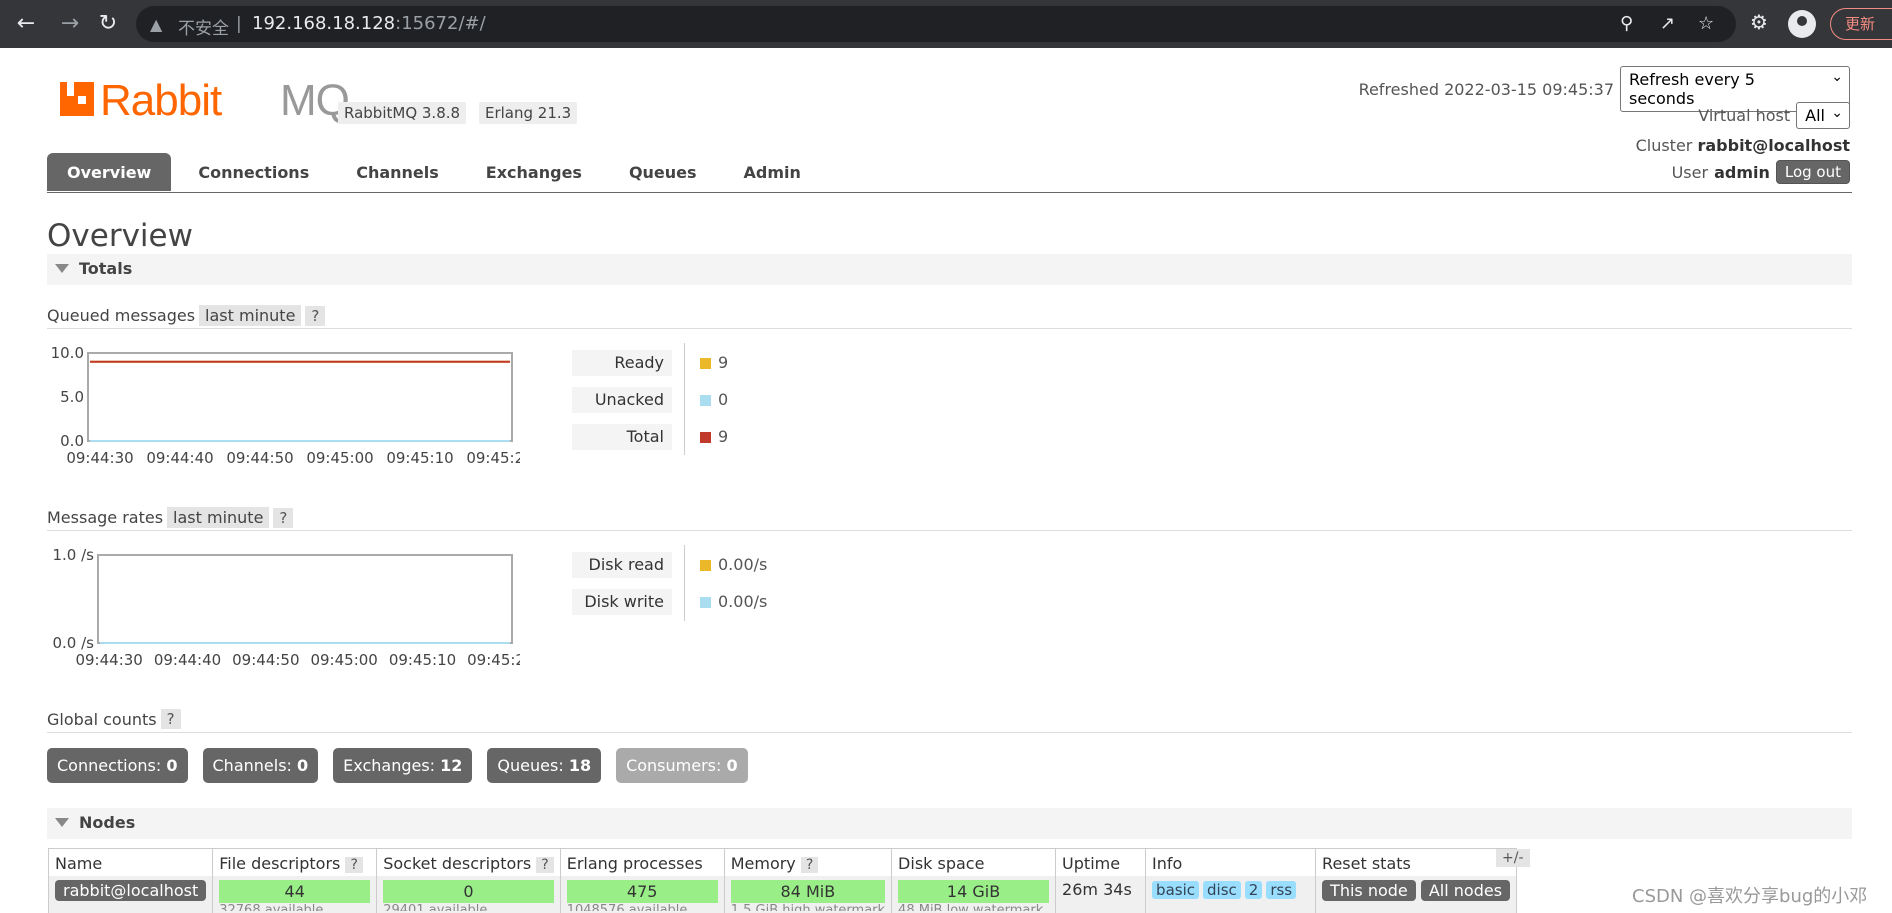 The height and width of the screenshot is (913, 1892). What do you see at coordinates (1802, 24) in the screenshot?
I see `profile-icon` at bounding box center [1802, 24].